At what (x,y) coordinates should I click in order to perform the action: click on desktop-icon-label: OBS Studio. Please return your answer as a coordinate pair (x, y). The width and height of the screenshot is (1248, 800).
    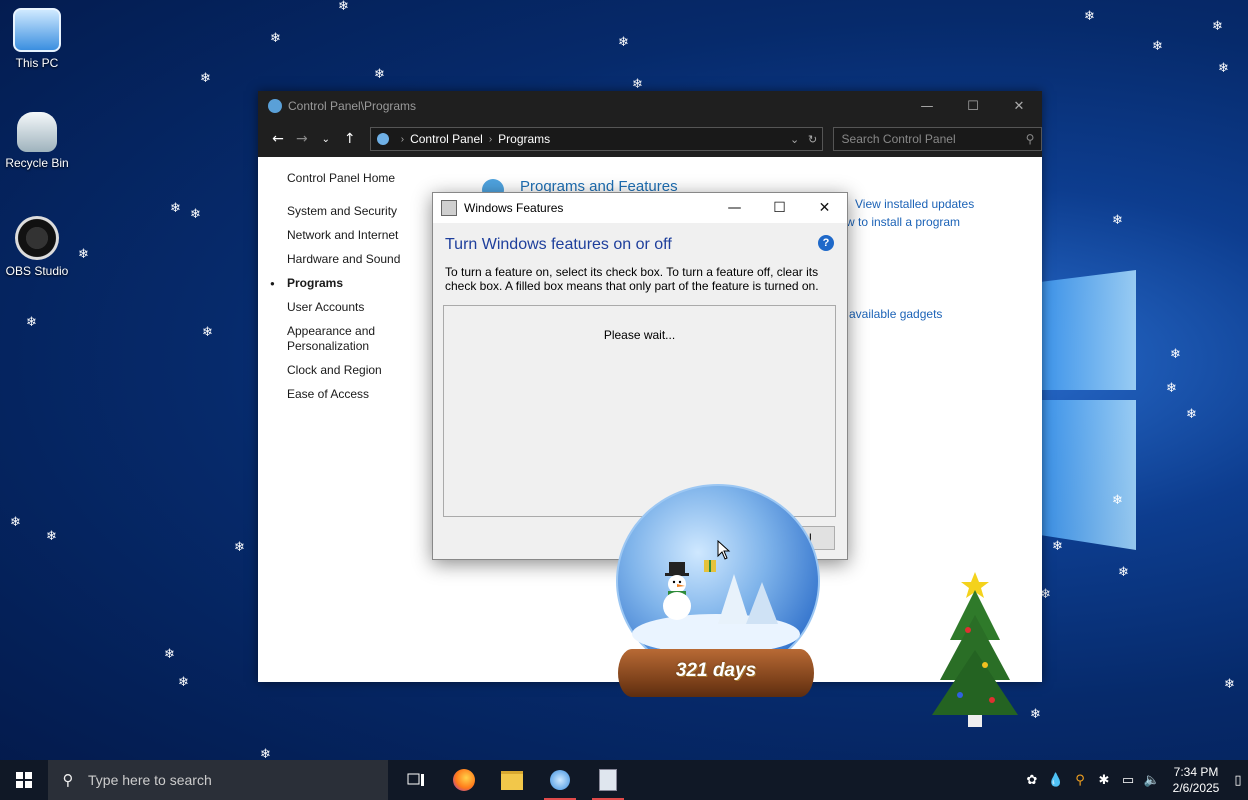
    Looking at the image, I should click on (37, 271).